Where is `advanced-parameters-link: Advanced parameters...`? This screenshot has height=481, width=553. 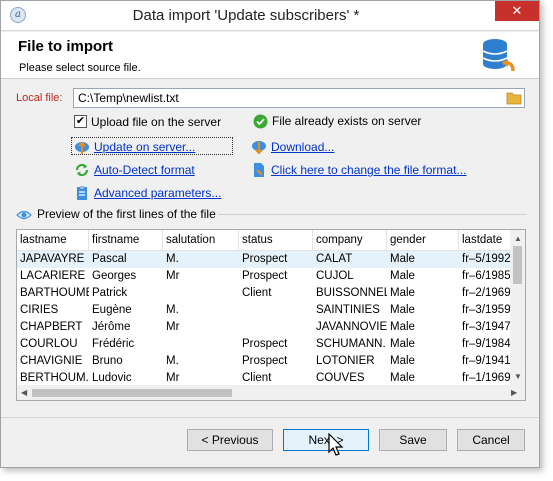 advanced-parameters-link: Advanced parameters... is located at coordinates (149, 193).